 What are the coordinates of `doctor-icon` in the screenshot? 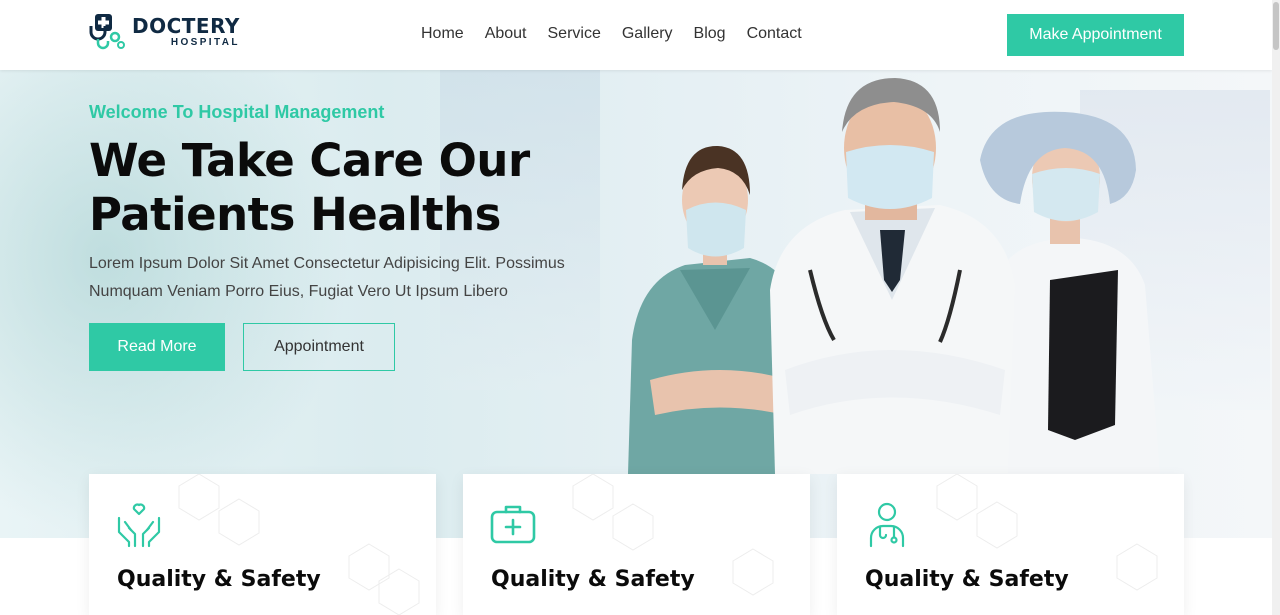 It's located at (887, 525).